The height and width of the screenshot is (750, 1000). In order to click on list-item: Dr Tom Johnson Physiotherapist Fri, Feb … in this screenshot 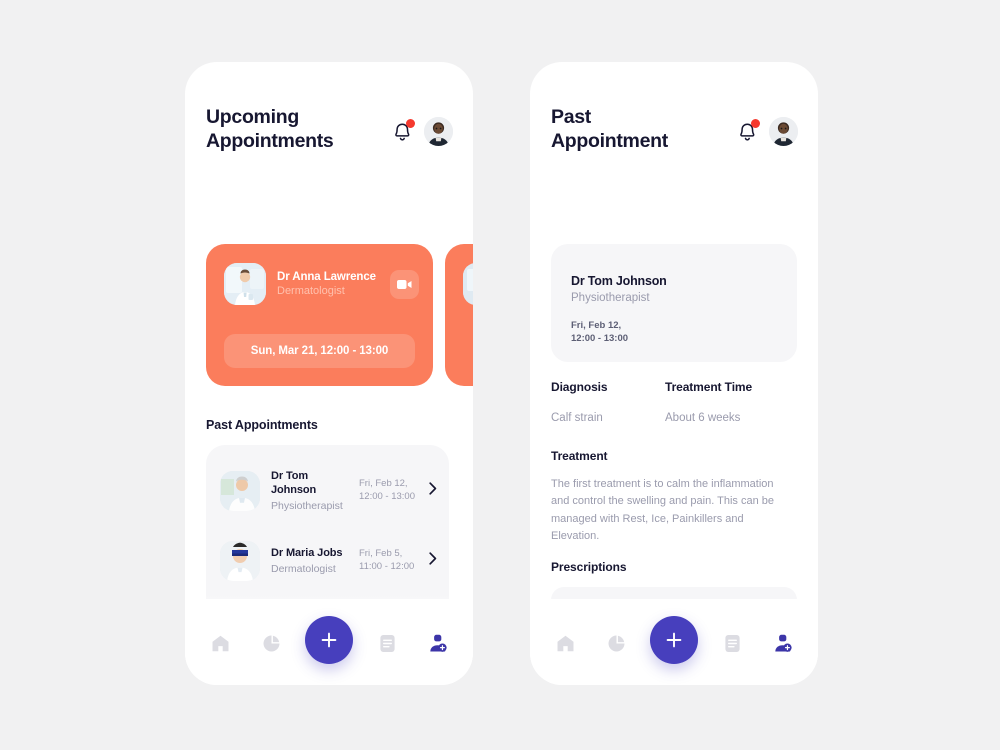, I will do `click(327, 491)`.